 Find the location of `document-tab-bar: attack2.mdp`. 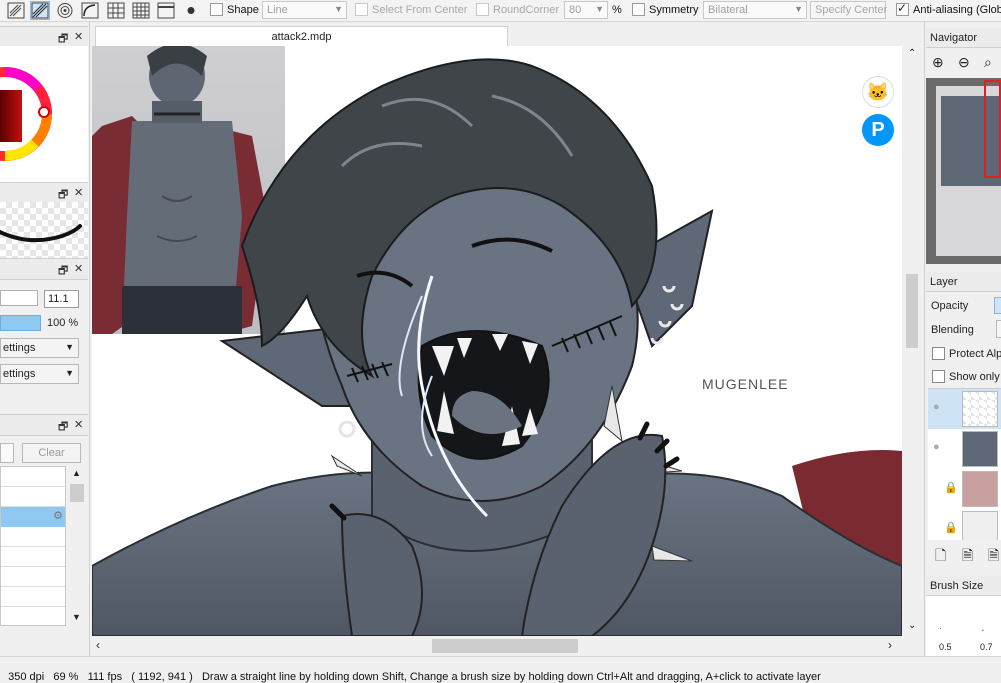

document-tab-bar: attack2.mdp is located at coordinates (507, 36).